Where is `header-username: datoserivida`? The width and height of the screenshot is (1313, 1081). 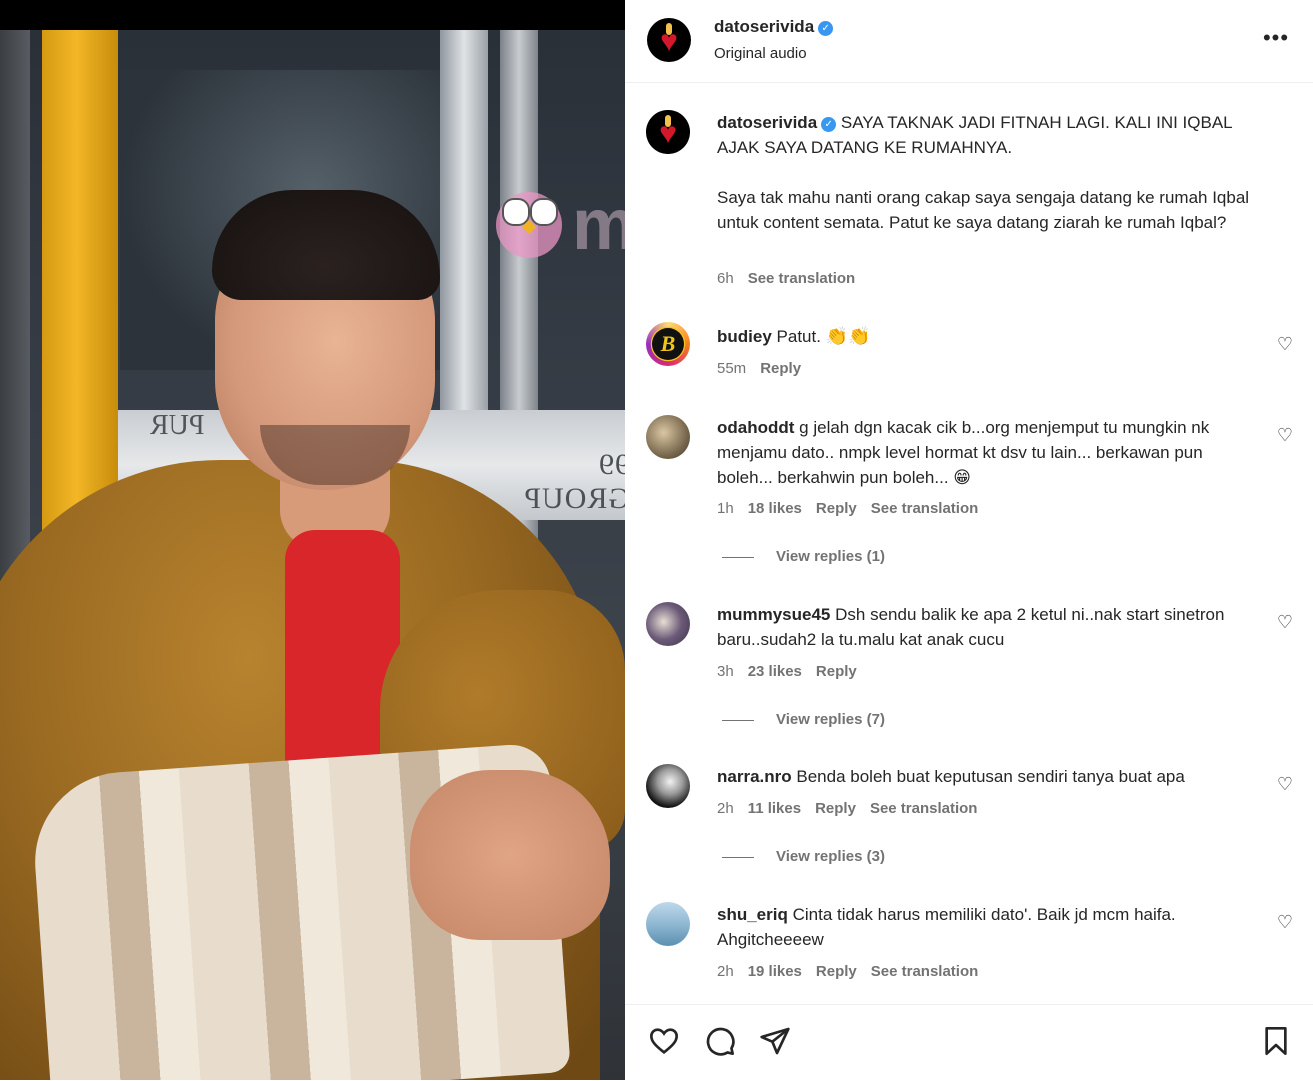 header-username: datoserivida is located at coordinates (764, 26).